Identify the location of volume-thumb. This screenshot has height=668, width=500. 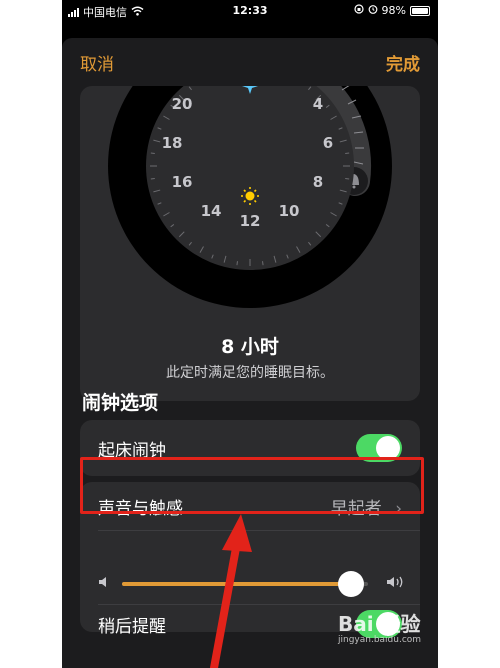
(350, 584).